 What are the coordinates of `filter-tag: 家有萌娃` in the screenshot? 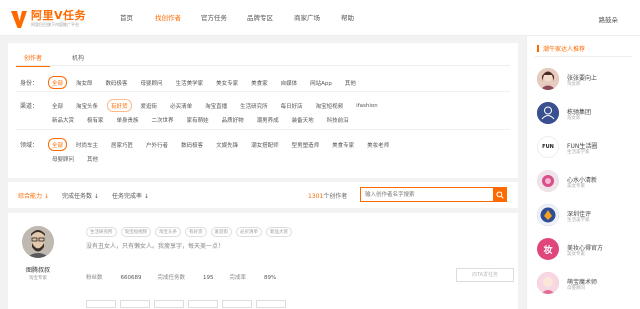 It's located at (198, 119).